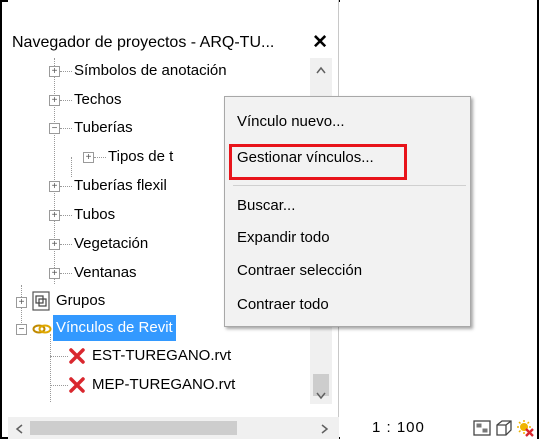 The width and height of the screenshot is (539, 439). I want to click on tree-item-tuberias: Tuberías, so click(103, 128).